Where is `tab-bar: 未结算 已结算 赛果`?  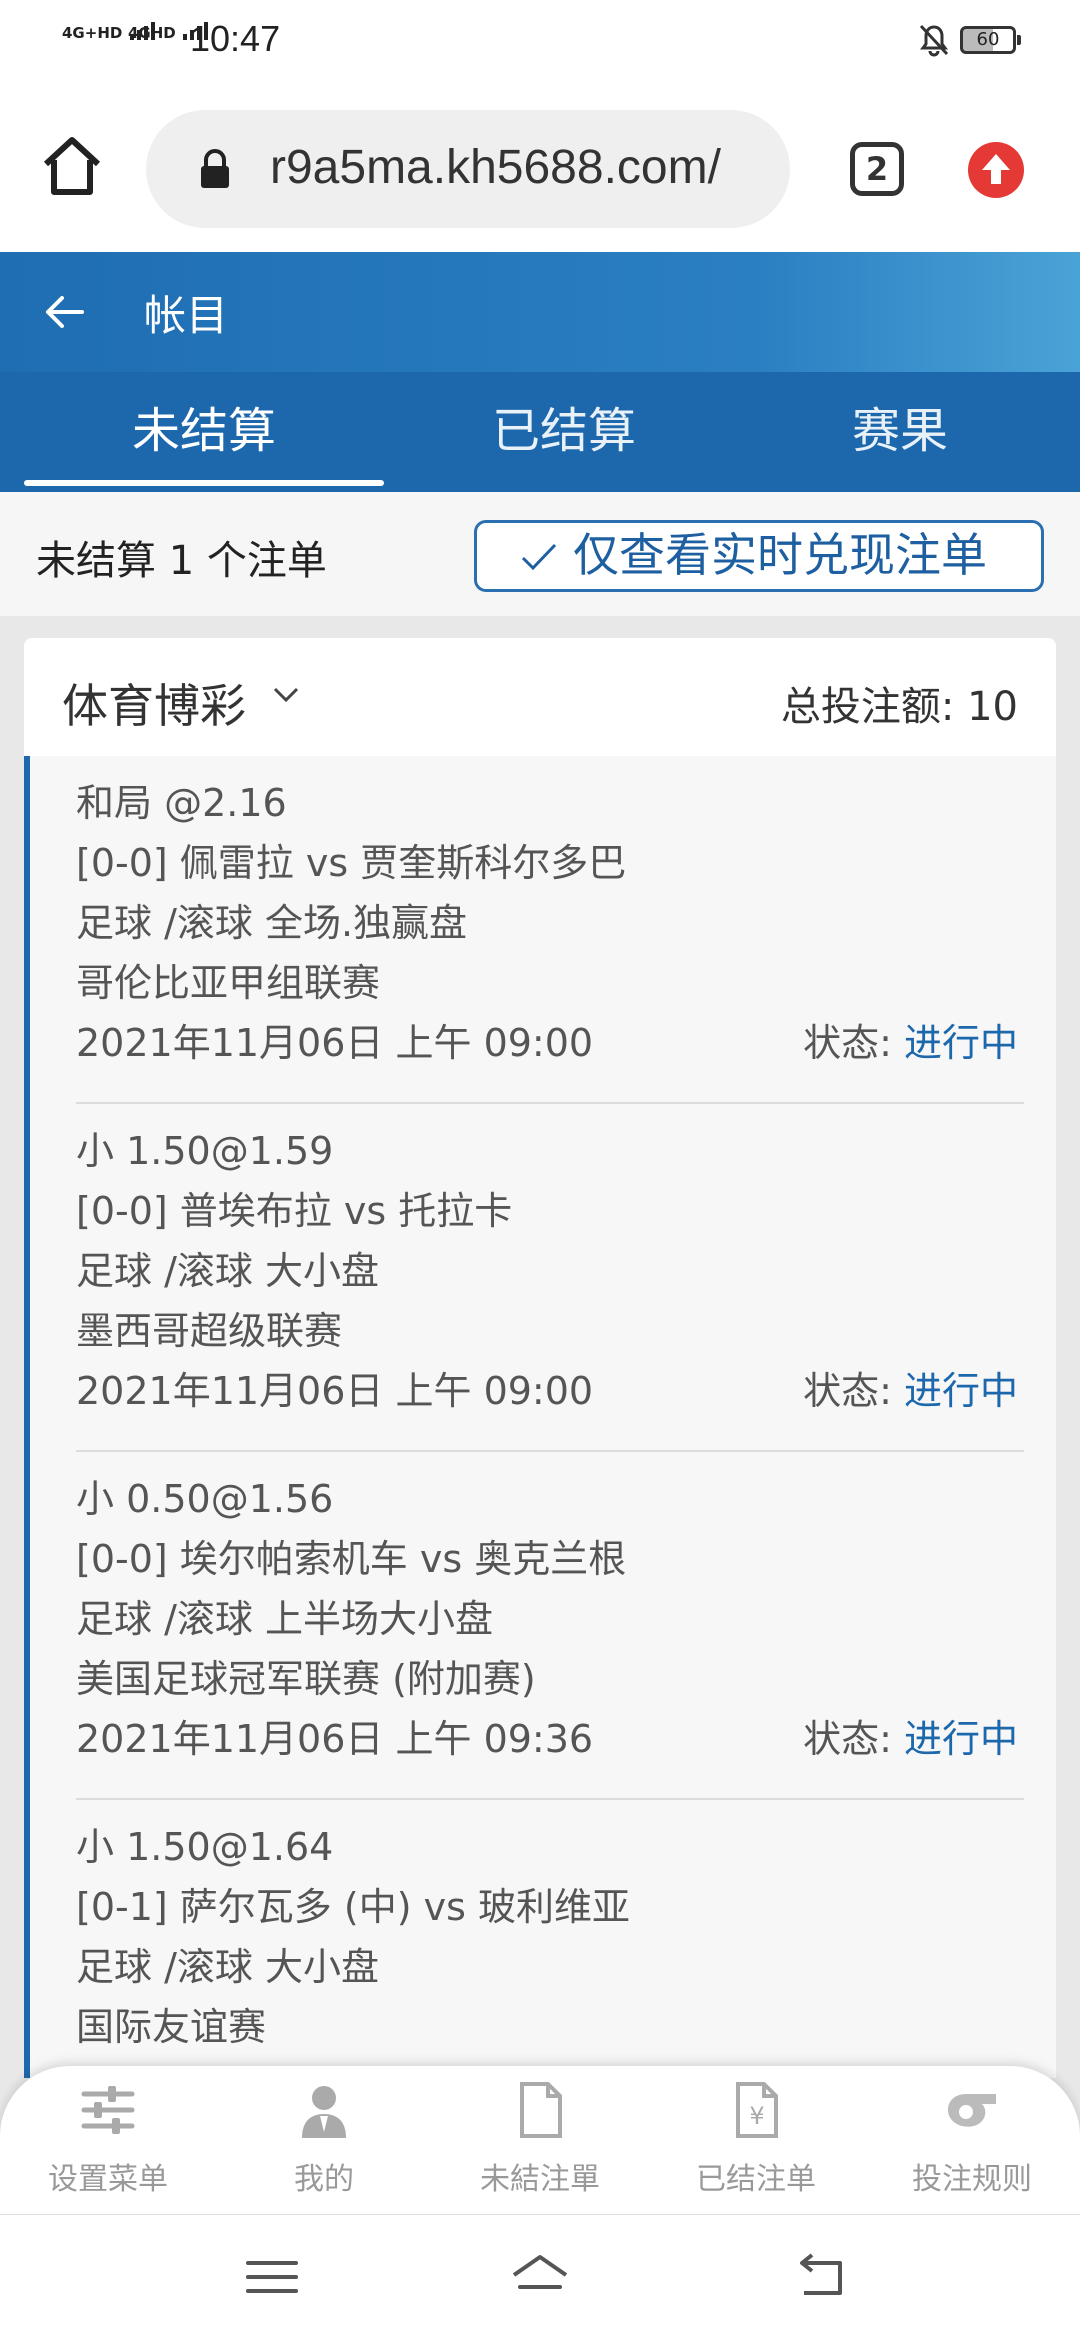
tab-bar: 未结算 已结算 赛果 is located at coordinates (540, 432).